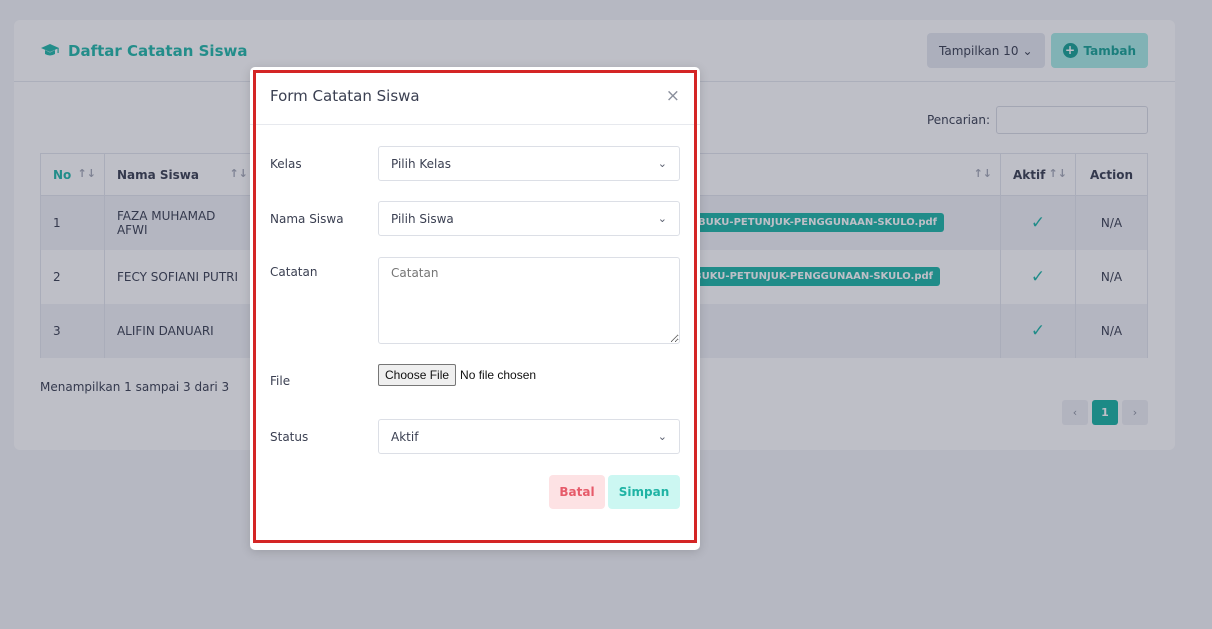  I want to click on file-input: Choose File No file chosen, so click(457, 376).